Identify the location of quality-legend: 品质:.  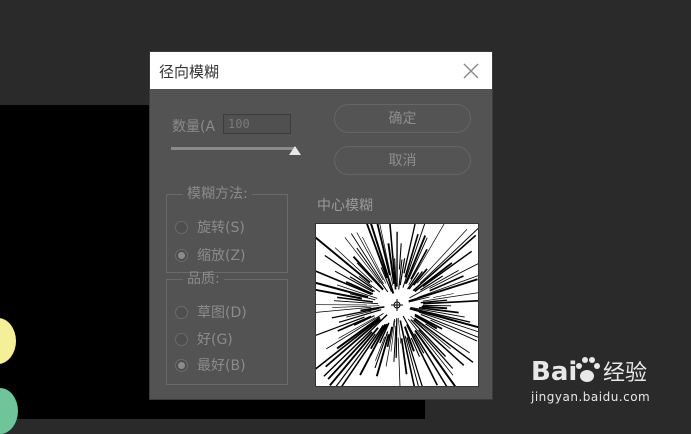
(203, 279).